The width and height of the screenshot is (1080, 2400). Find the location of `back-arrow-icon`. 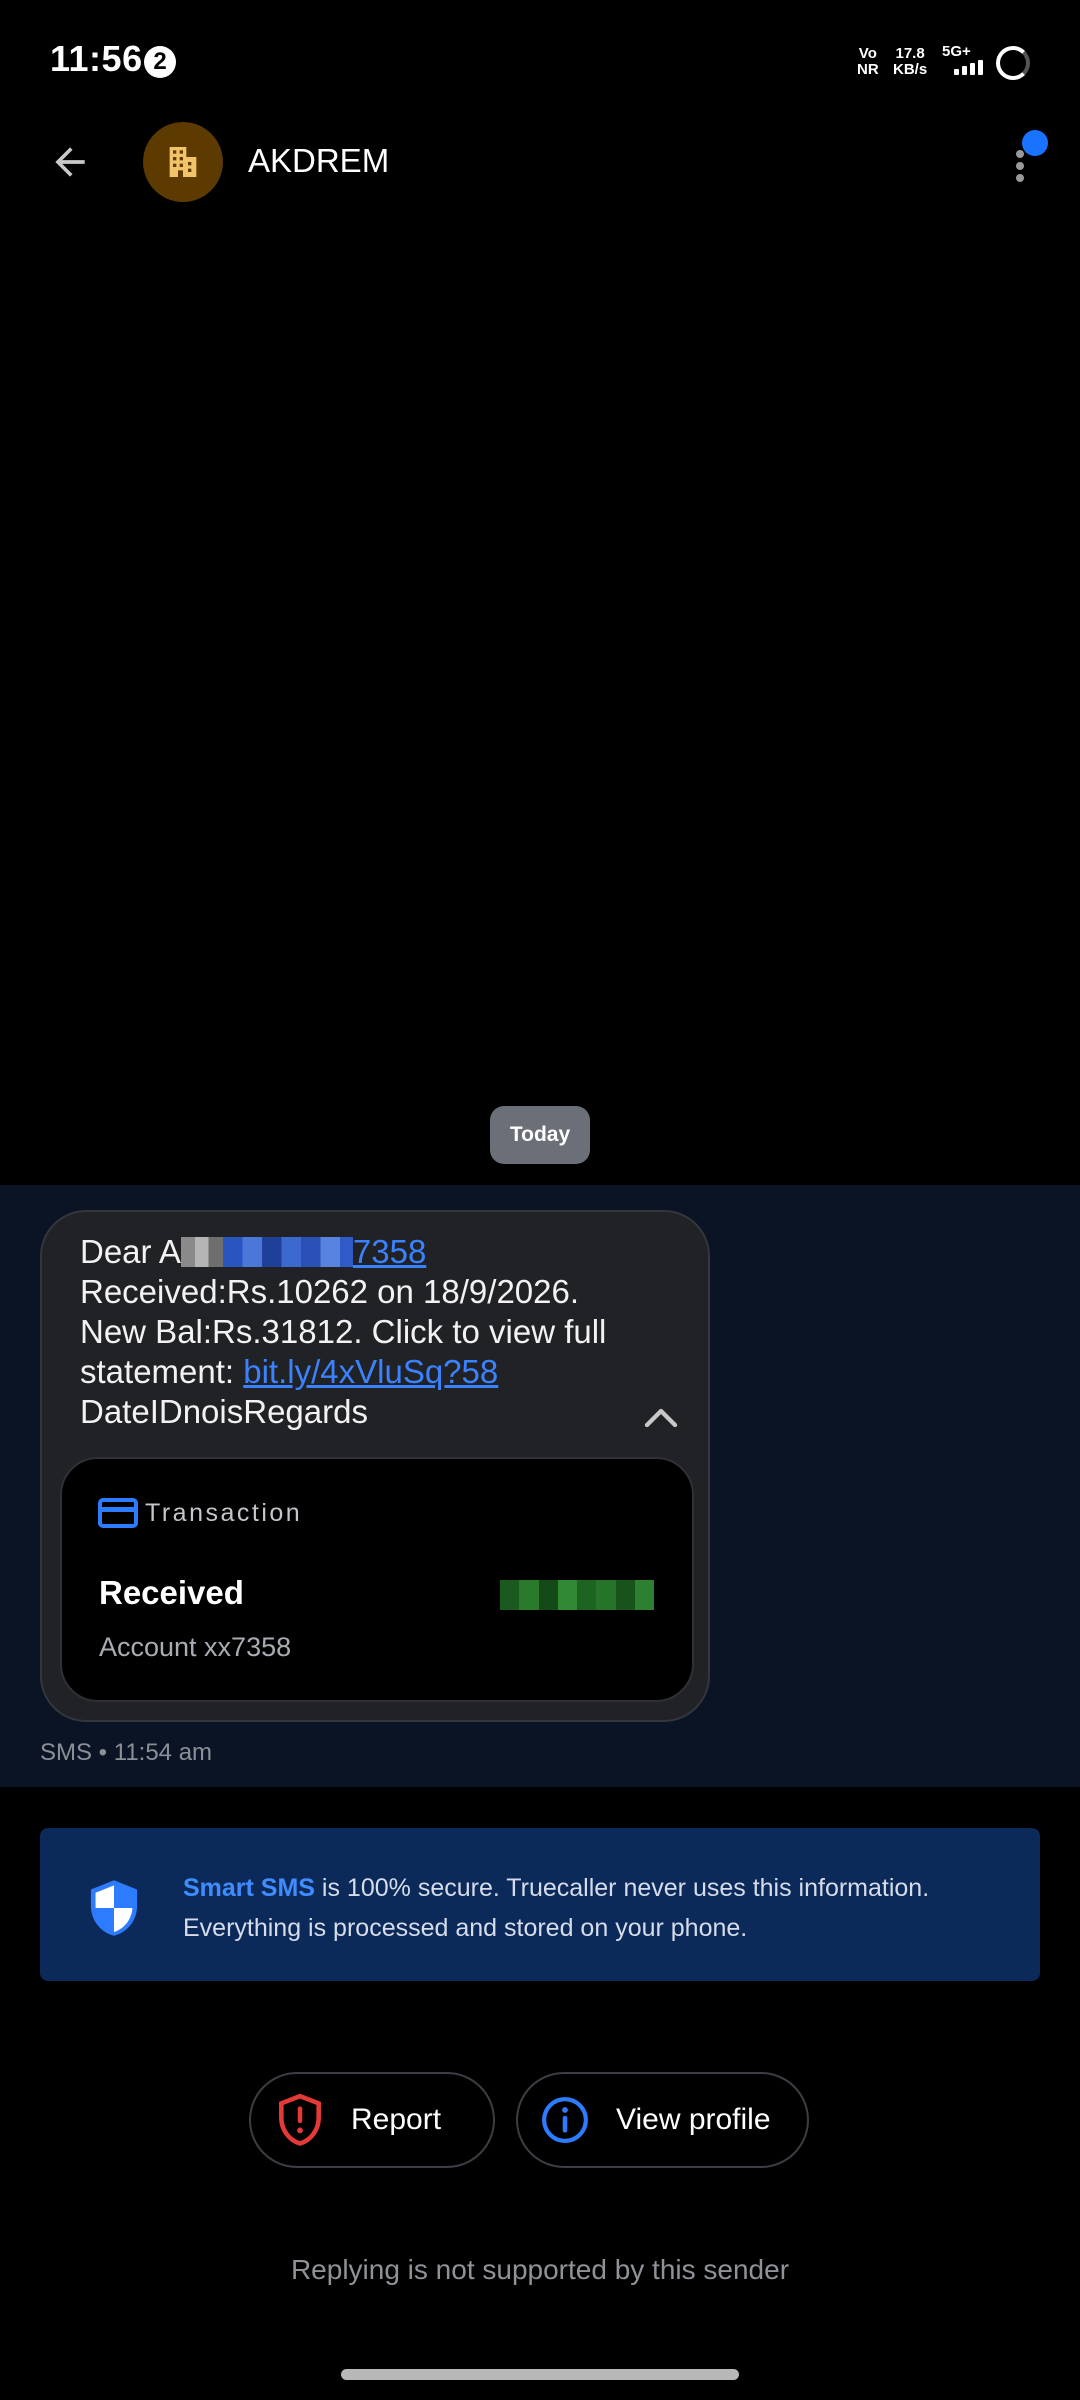

back-arrow-icon is located at coordinates (70, 162).